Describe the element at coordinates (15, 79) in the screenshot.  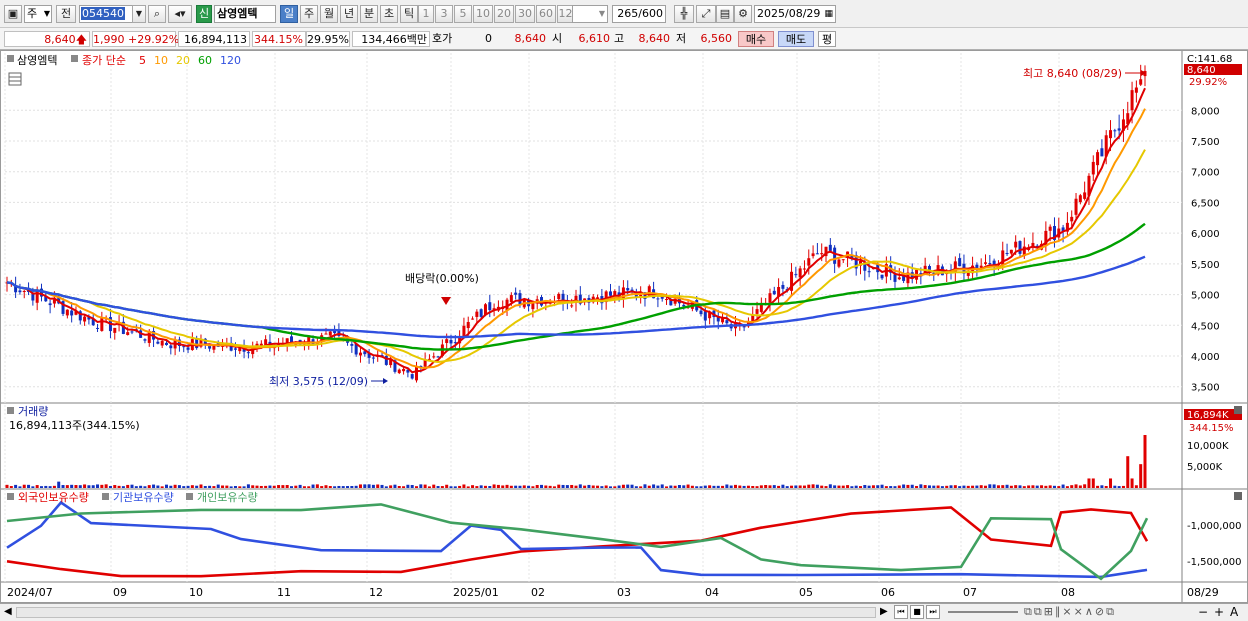
I see `table-icon` at that location.